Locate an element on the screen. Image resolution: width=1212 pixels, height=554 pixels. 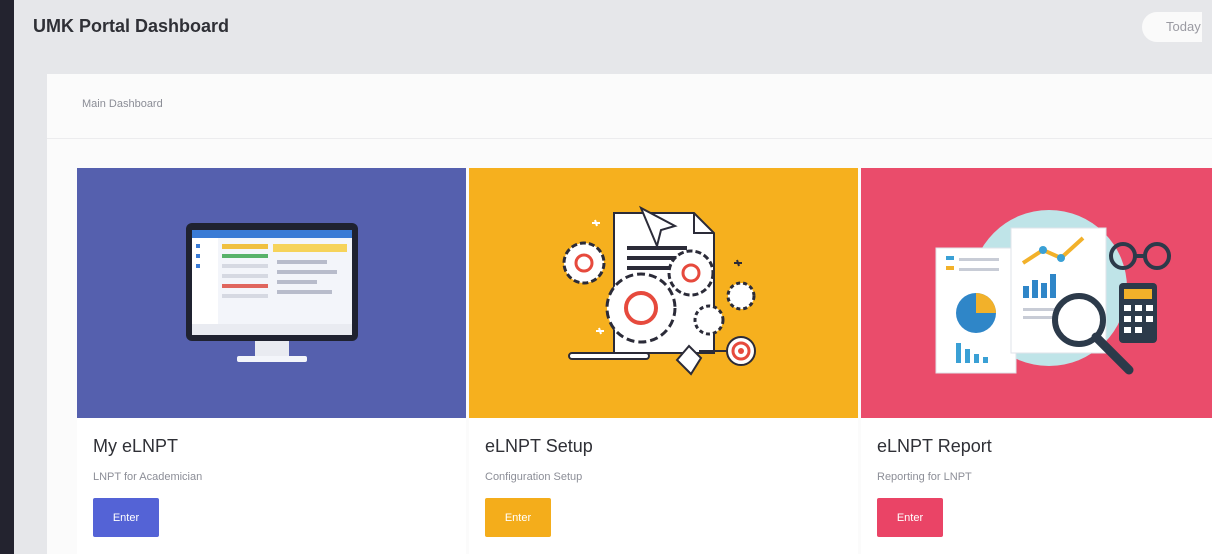
sidebar-edge is located at coordinates (7, 277).